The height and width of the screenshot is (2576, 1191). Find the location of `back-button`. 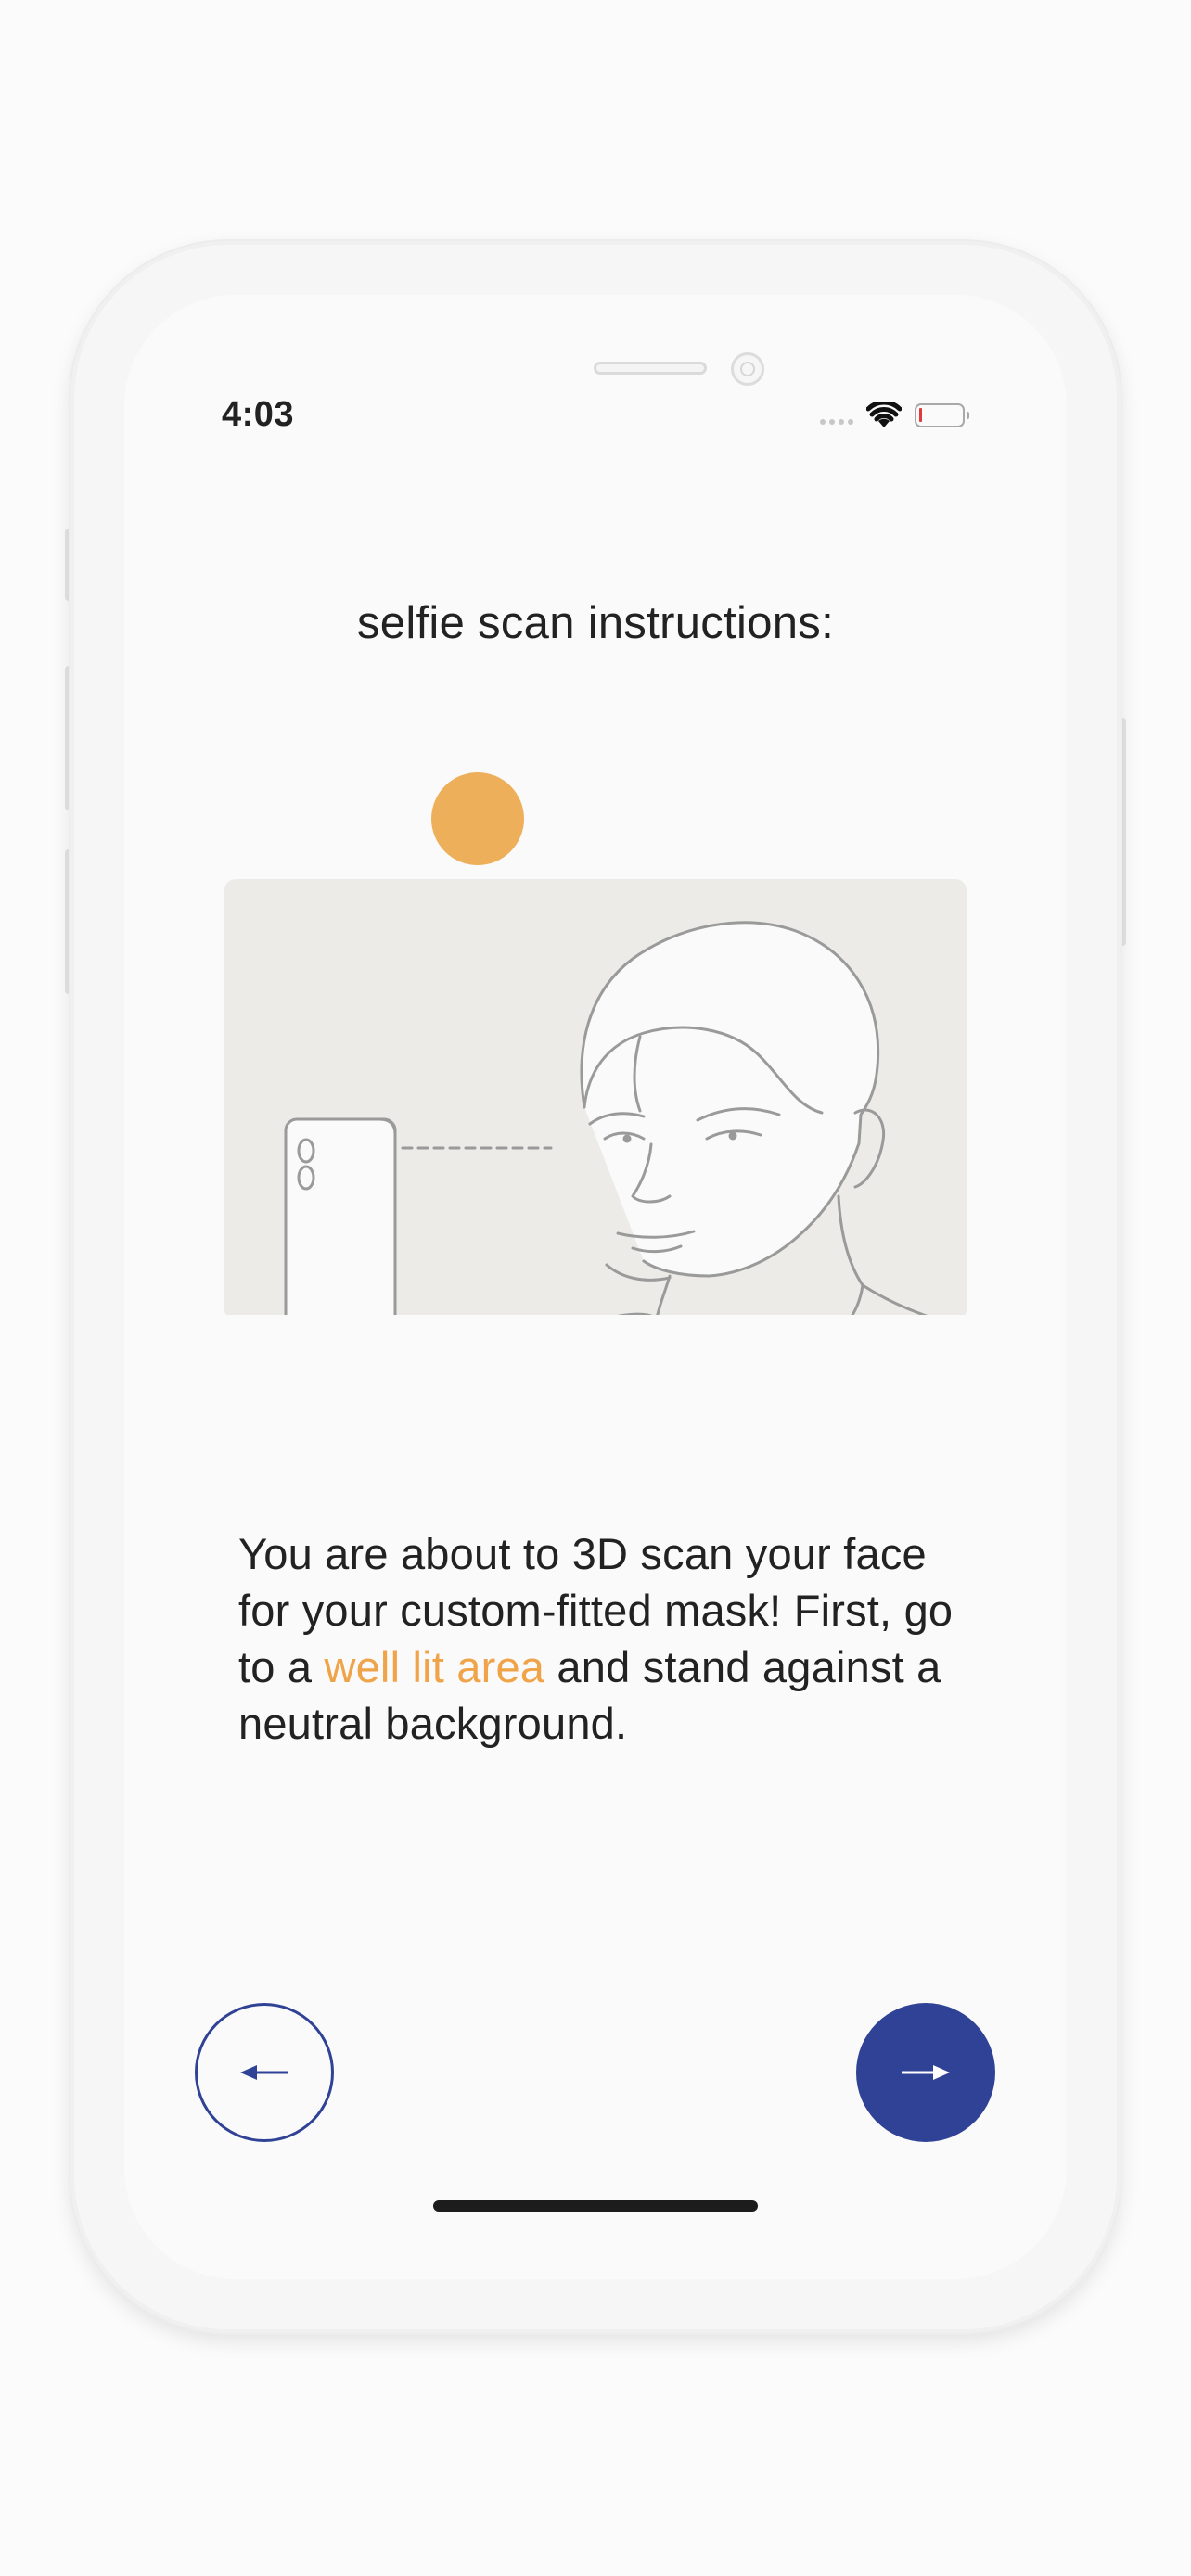

back-button is located at coordinates (264, 2072).